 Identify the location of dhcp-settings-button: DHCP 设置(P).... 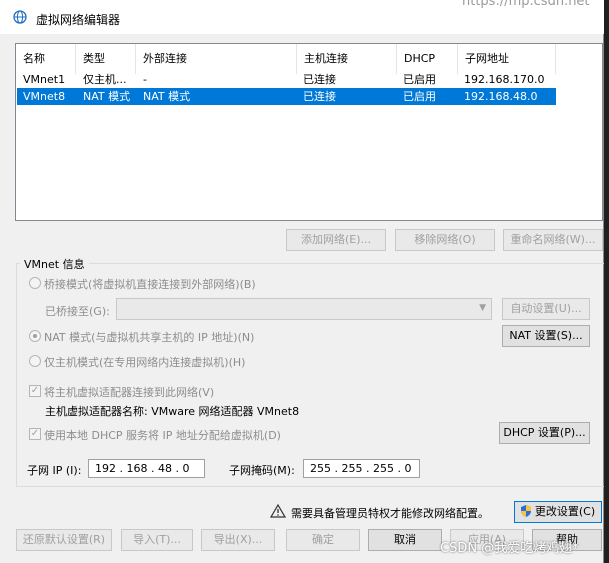
(544, 433).